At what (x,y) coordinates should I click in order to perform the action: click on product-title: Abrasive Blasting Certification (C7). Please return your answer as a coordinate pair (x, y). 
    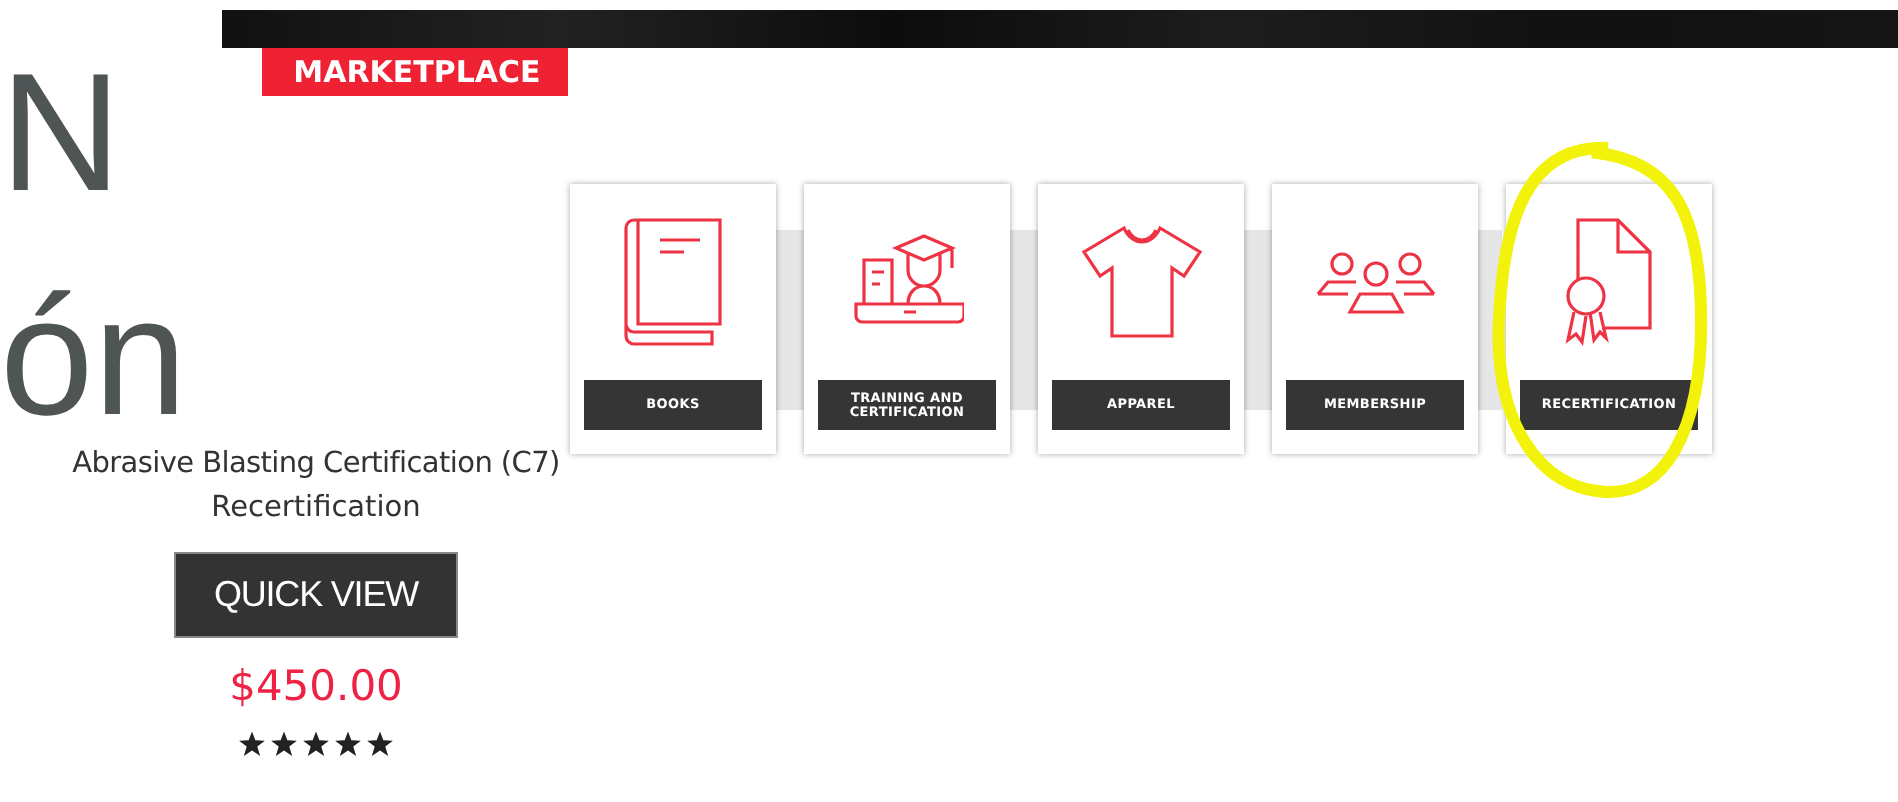
    Looking at the image, I should click on (316, 464).